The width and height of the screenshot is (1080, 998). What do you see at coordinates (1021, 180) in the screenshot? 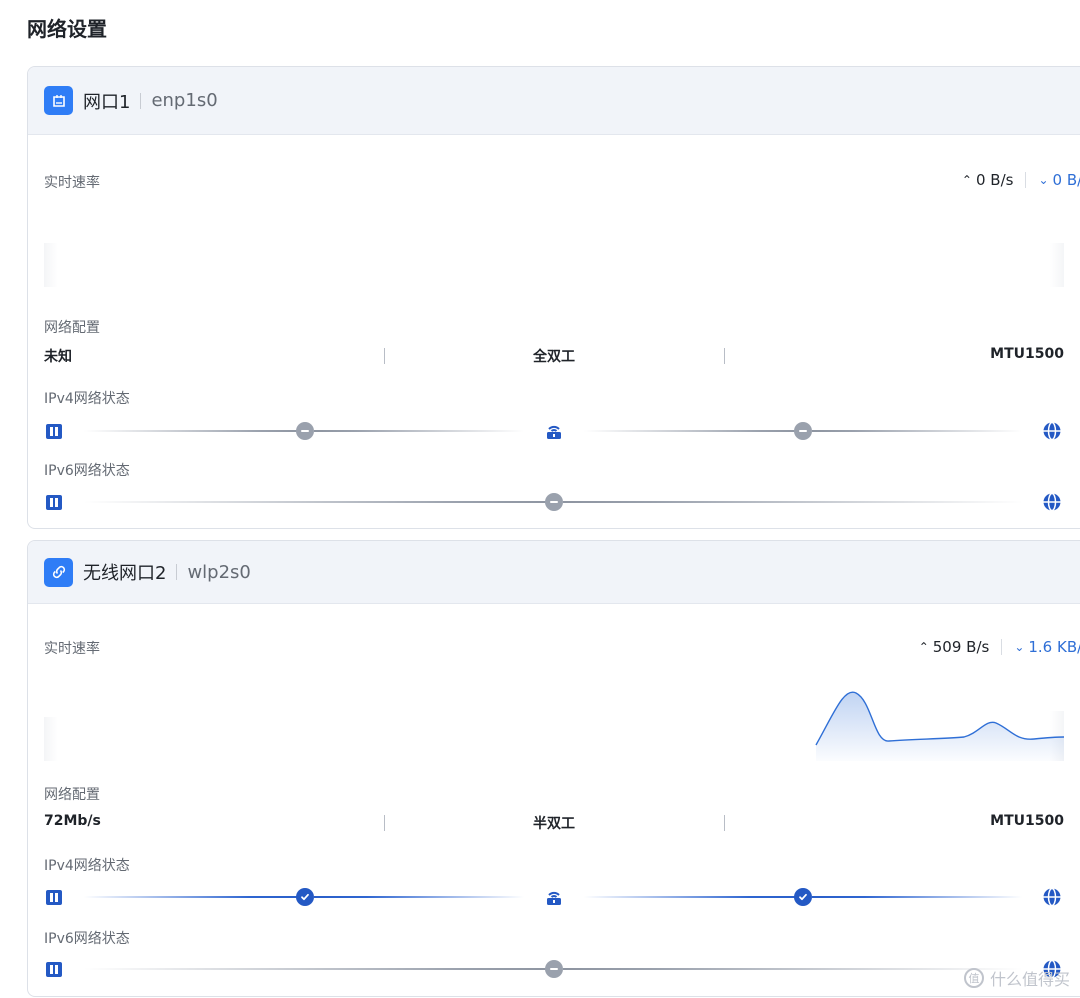
I see `rate-readout: ⌃ 0 B/s ⌄ 0 B/s` at bounding box center [1021, 180].